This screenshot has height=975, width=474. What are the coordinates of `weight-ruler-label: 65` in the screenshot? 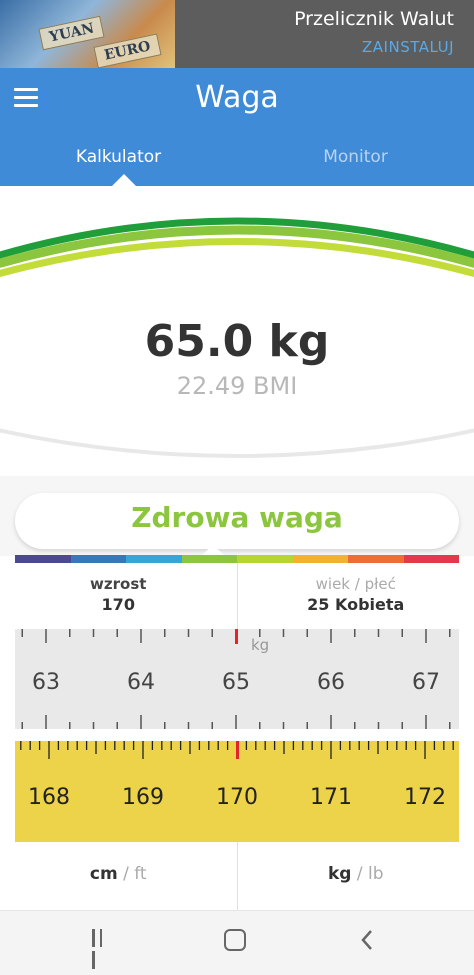 It's located at (236, 682).